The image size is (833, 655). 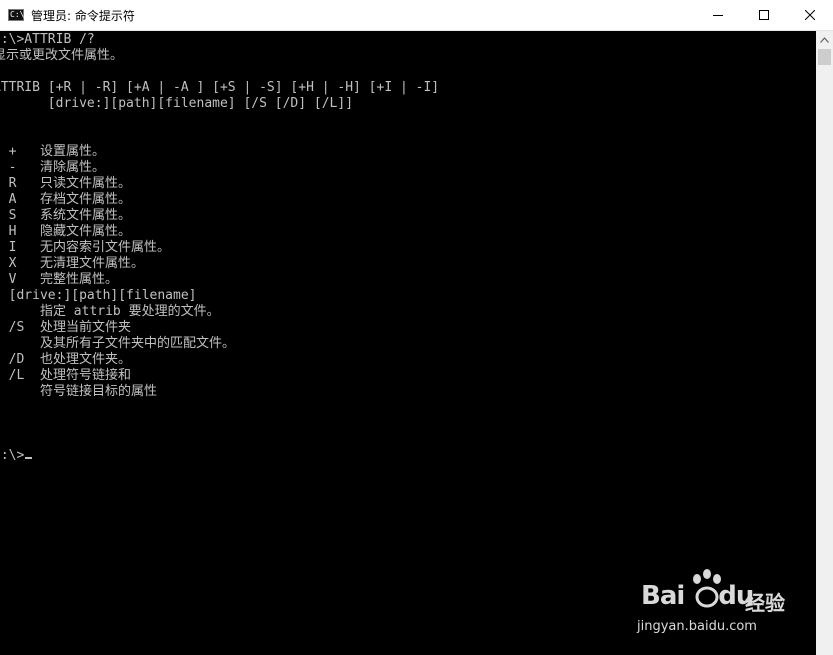 I want to click on close-icon, so click(x=810, y=15).